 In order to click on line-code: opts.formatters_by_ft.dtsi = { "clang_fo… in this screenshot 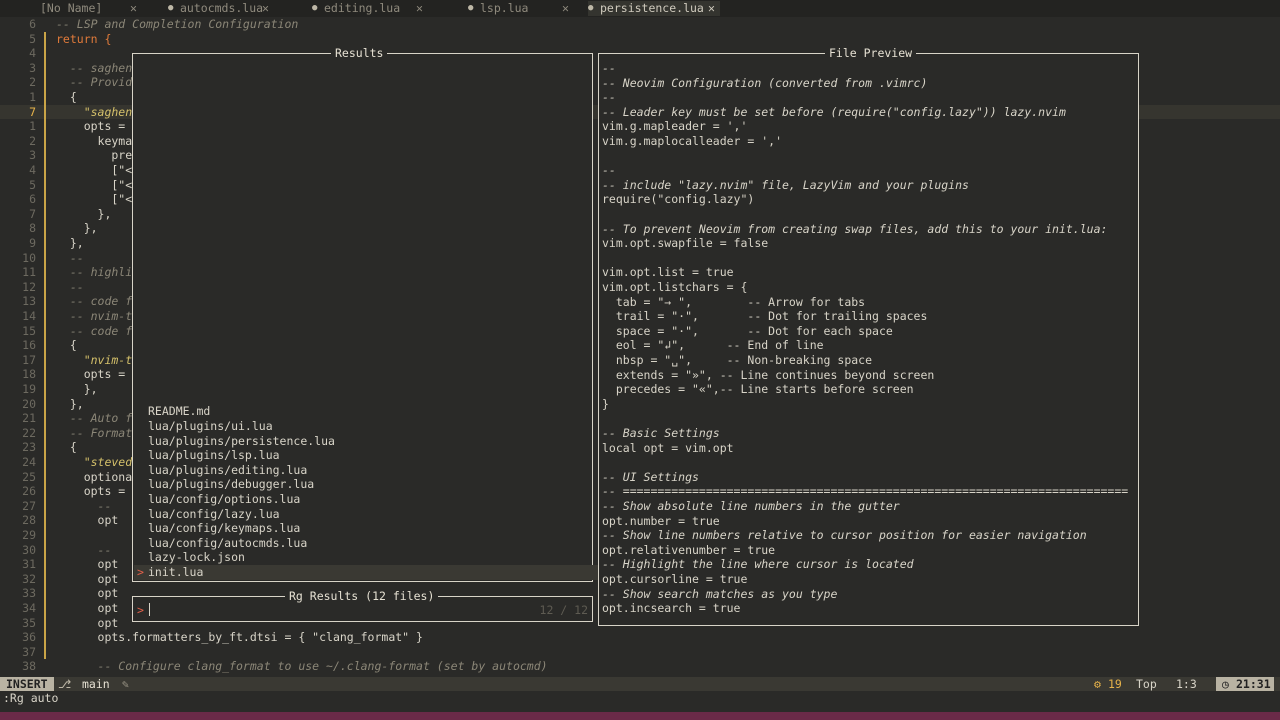, I will do `click(239, 637)`.